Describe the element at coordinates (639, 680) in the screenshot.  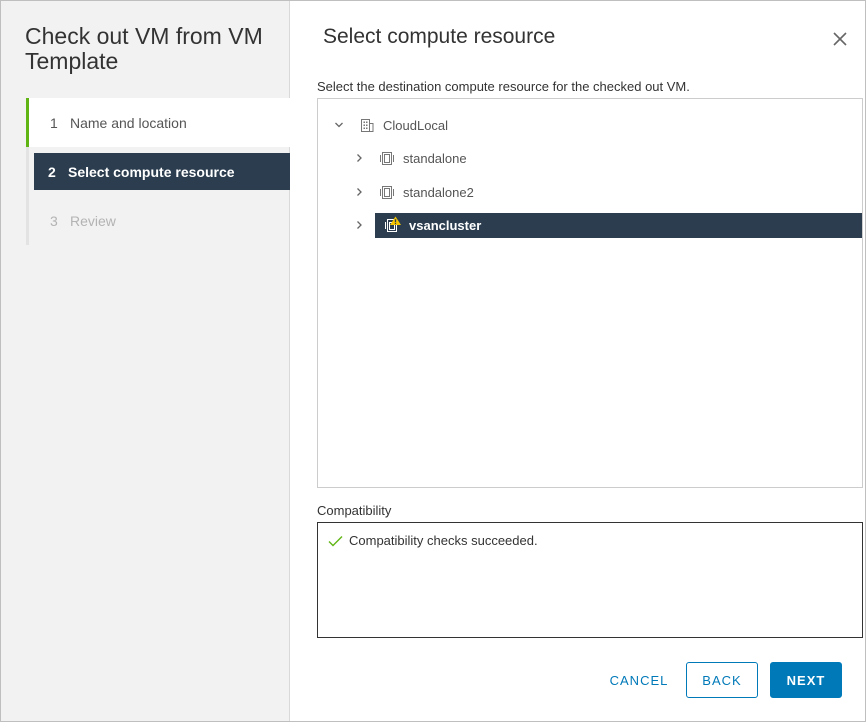
I see `cancel-button: CANCEL` at that location.